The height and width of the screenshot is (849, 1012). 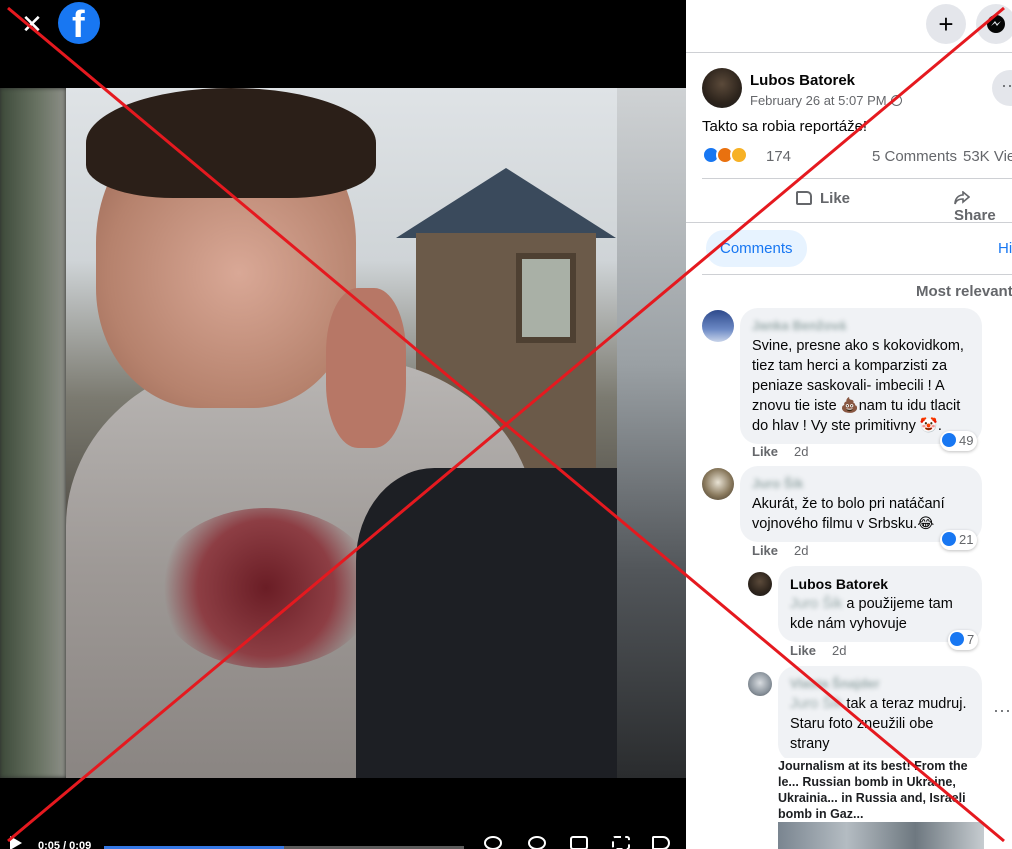 I want to click on comment-reactions: 21, so click(x=959, y=540).